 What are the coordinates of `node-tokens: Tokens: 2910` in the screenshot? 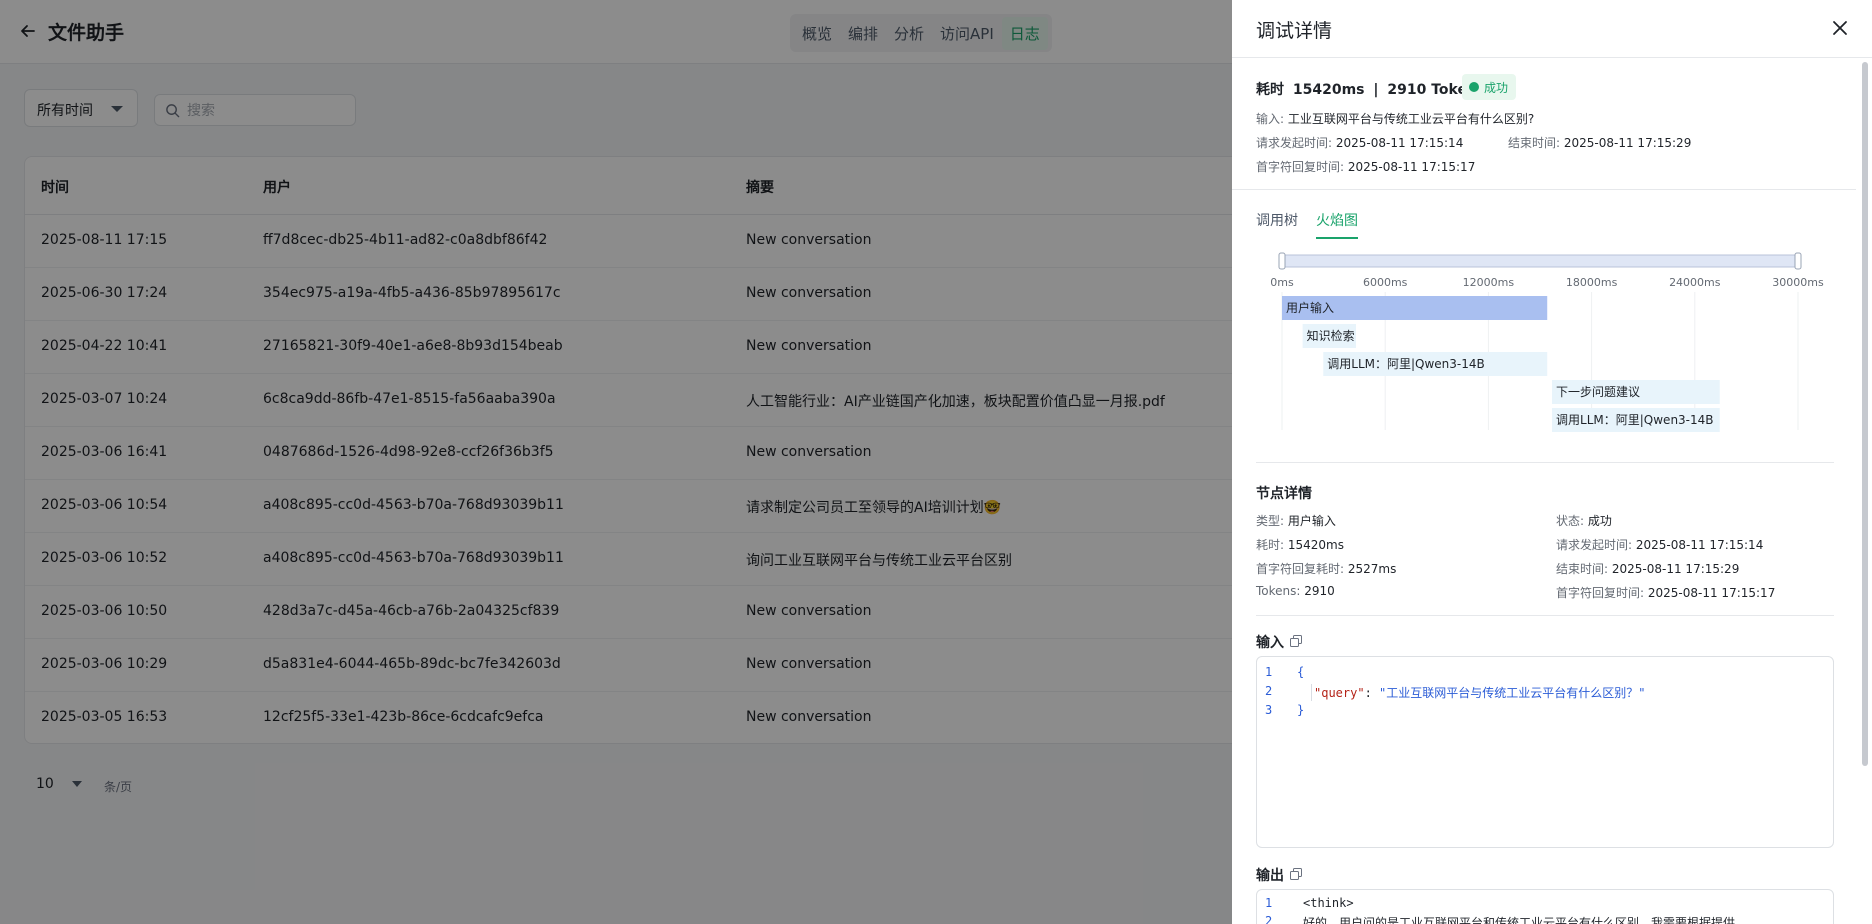 It's located at (1295, 591).